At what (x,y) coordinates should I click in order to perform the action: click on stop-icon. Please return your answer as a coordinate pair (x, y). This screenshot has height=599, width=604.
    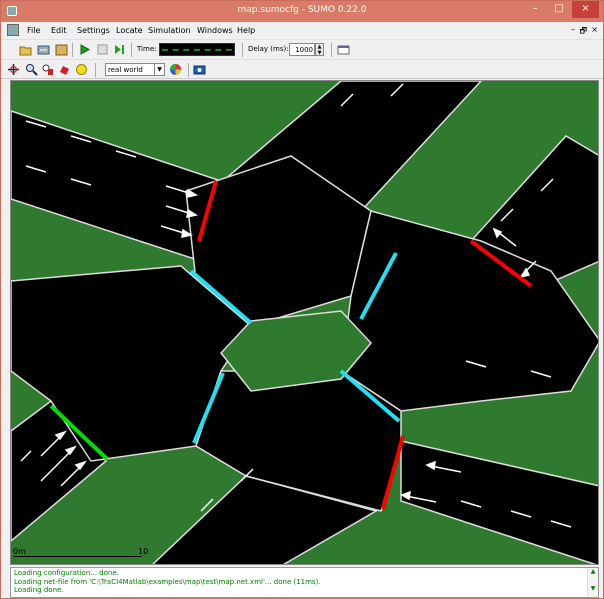
    Looking at the image, I should click on (102, 49).